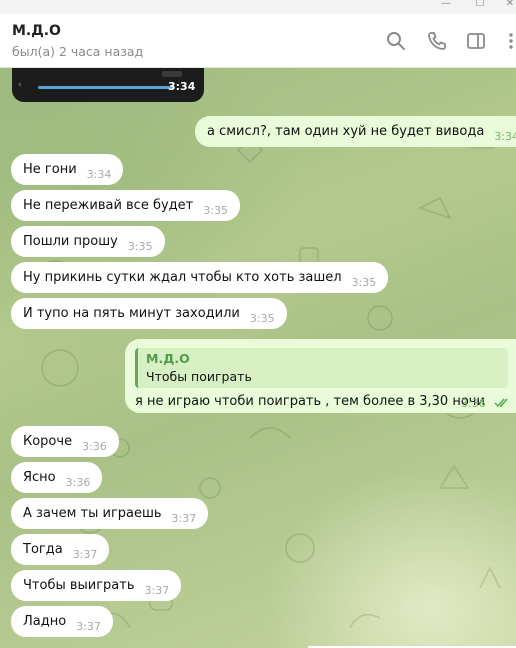 The image size is (516, 648). I want to click on quoted-text: Чтобы поиграть, so click(199, 376).